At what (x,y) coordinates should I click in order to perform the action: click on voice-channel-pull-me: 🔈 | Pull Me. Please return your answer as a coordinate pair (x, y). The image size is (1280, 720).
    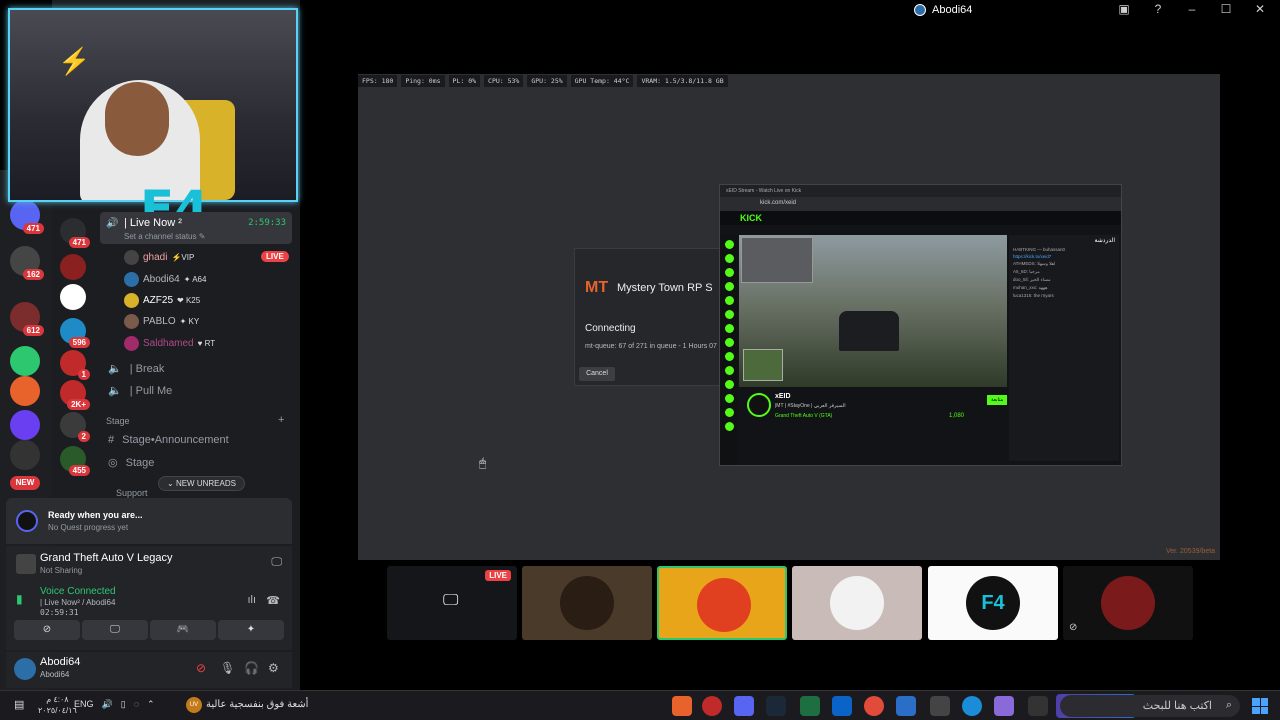
    Looking at the image, I should click on (140, 391).